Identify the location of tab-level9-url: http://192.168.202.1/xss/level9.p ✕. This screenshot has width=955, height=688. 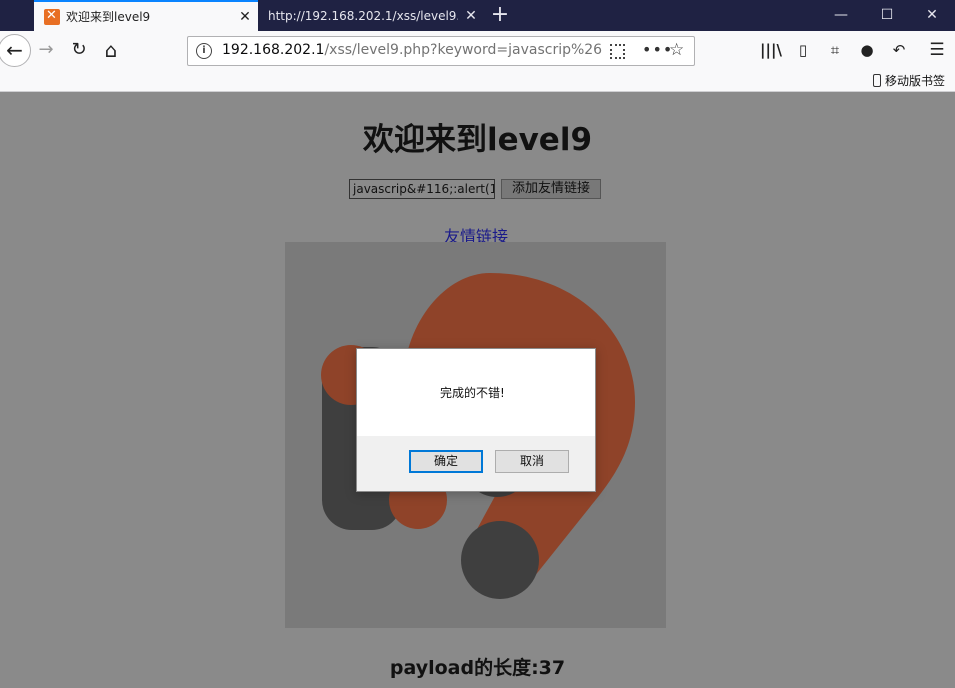
(371, 15).